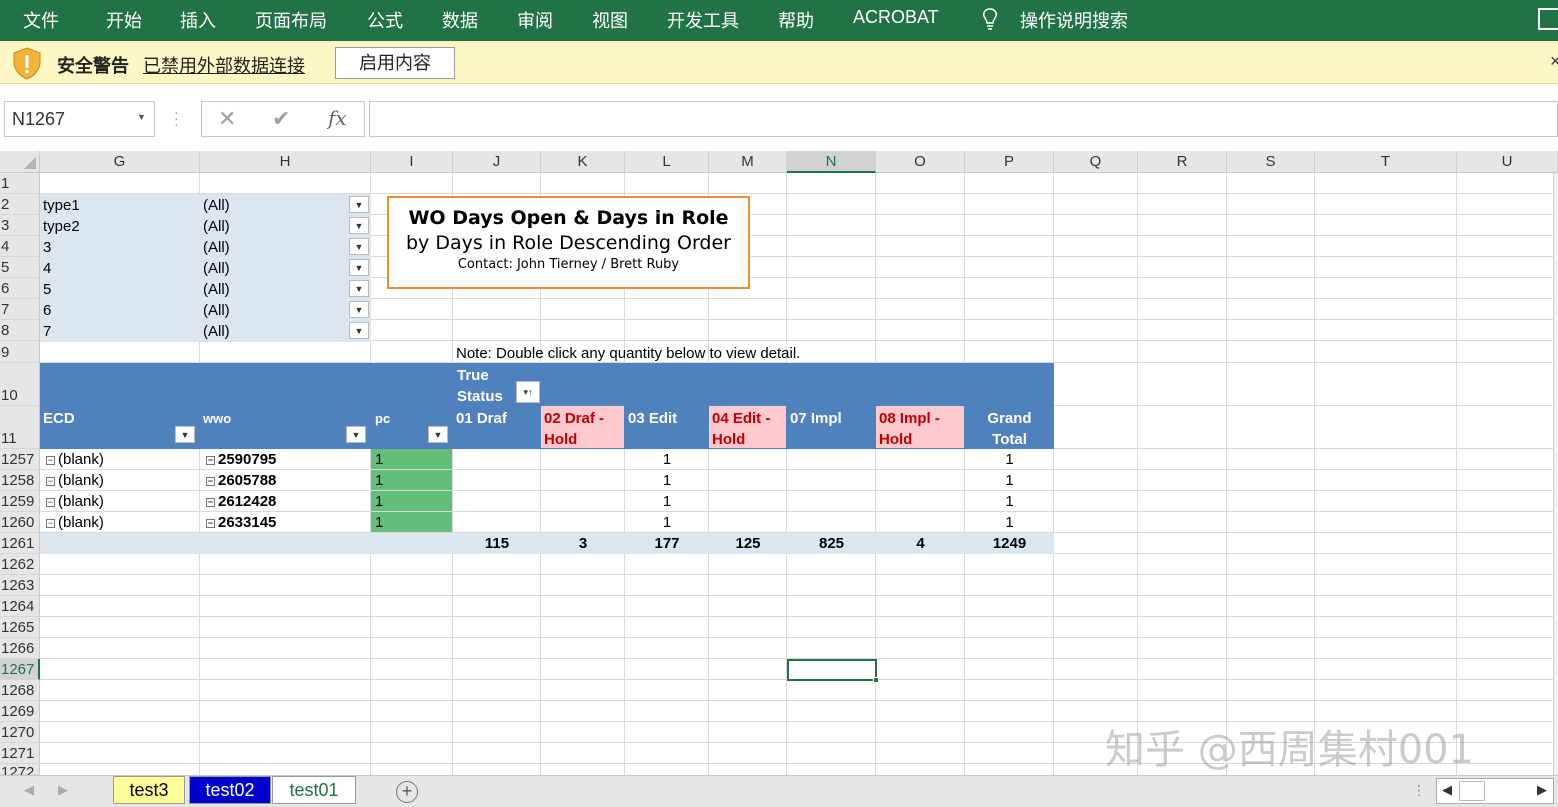 Image resolution: width=1558 pixels, height=807 pixels. What do you see at coordinates (20, 753) in the screenshot?
I see `row-header-1271: 1271` at bounding box center [20, 753].